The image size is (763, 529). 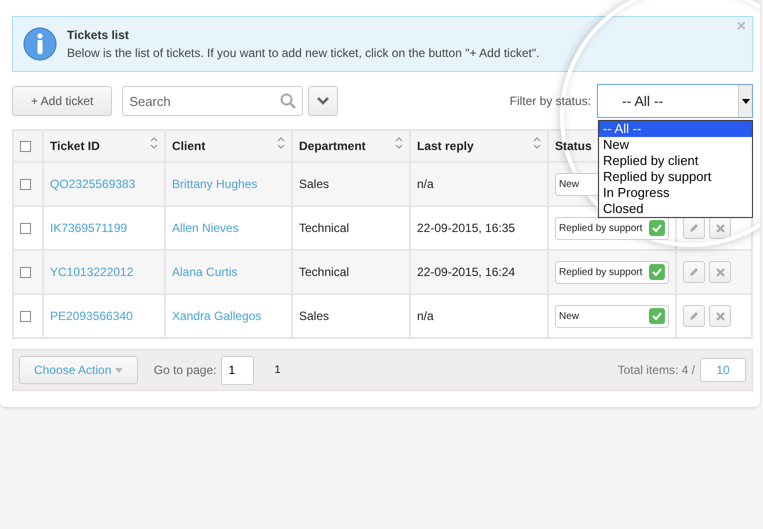 I want to click on alert-title: Tickets list, so click(x=98, y=35).